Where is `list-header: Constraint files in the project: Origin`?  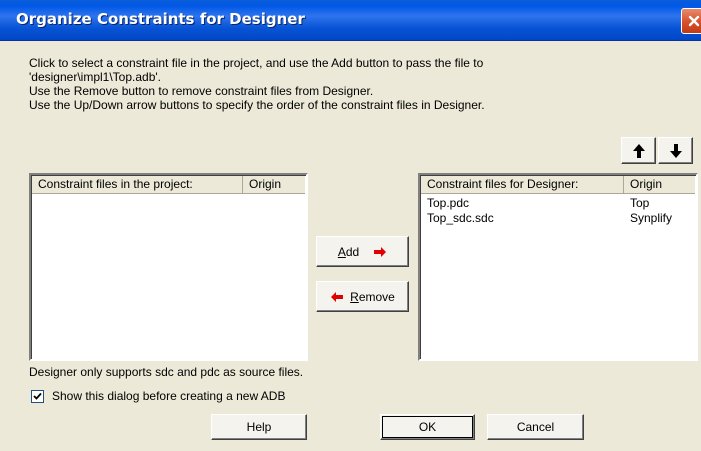
list-header: Constraint files in the project: Origin is located at coordinates (168, 185).